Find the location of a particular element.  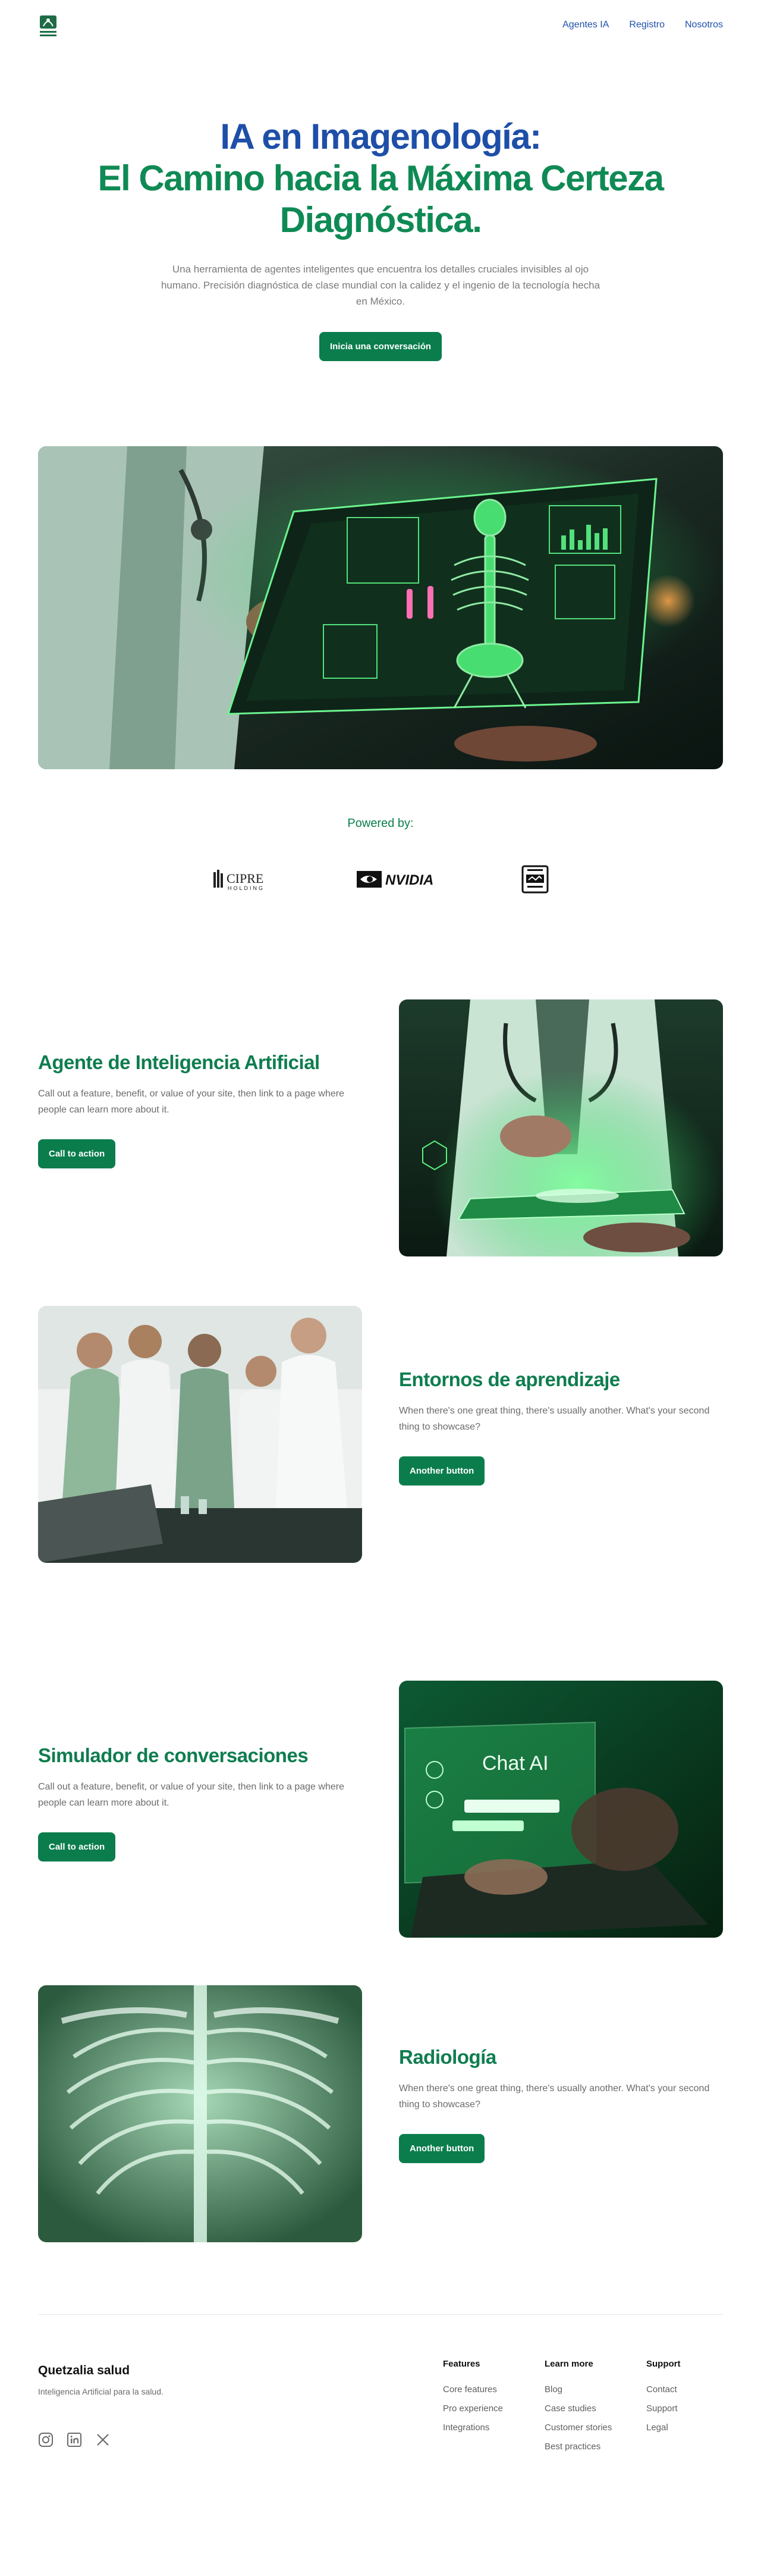

cipre-logo-sub: HOLDING is located at coordinates (246, 888).